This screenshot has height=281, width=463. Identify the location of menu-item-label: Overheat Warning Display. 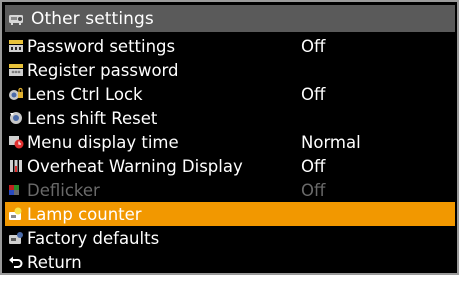
(135, 166).